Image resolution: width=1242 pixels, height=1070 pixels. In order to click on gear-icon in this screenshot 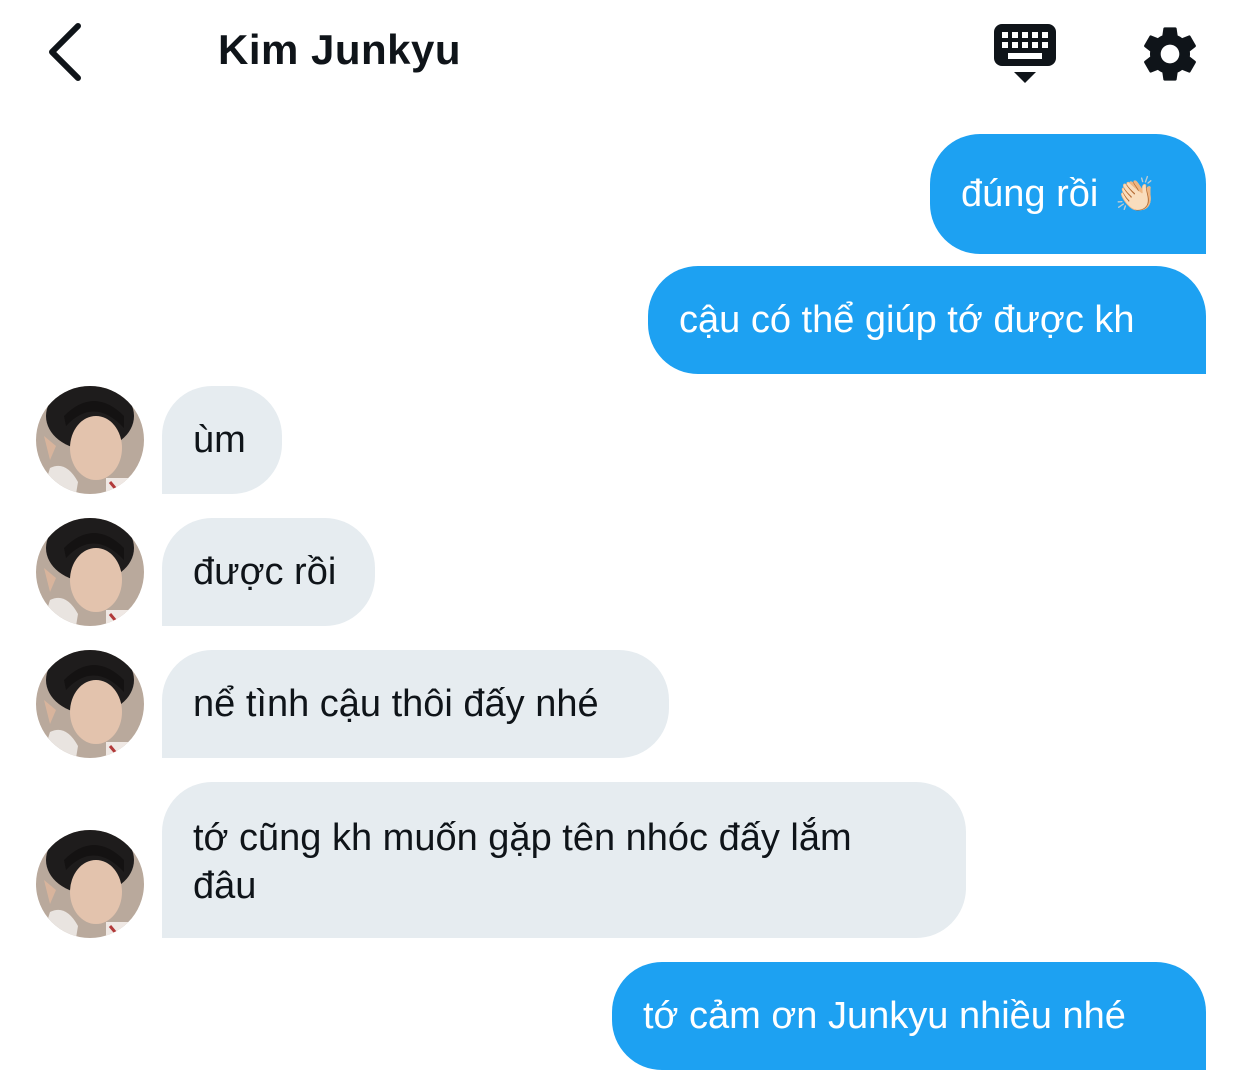, I will do `click(1170, 54)`.